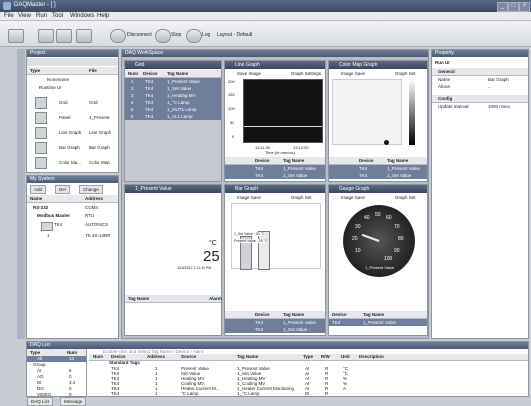 The width and height of the screenshot is (531, 406). I want to click on title-bar: DAQMaster - [ ] _ □ ×, so click(265, 6).